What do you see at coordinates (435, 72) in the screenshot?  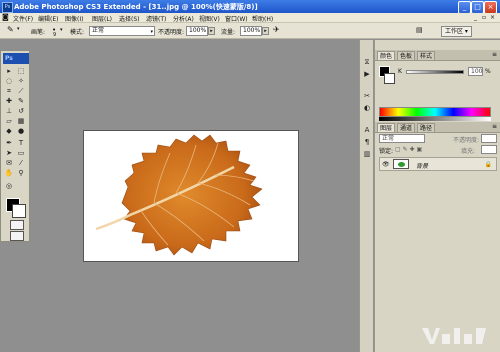 I see `k-slider` at bounding box center [435, 72].